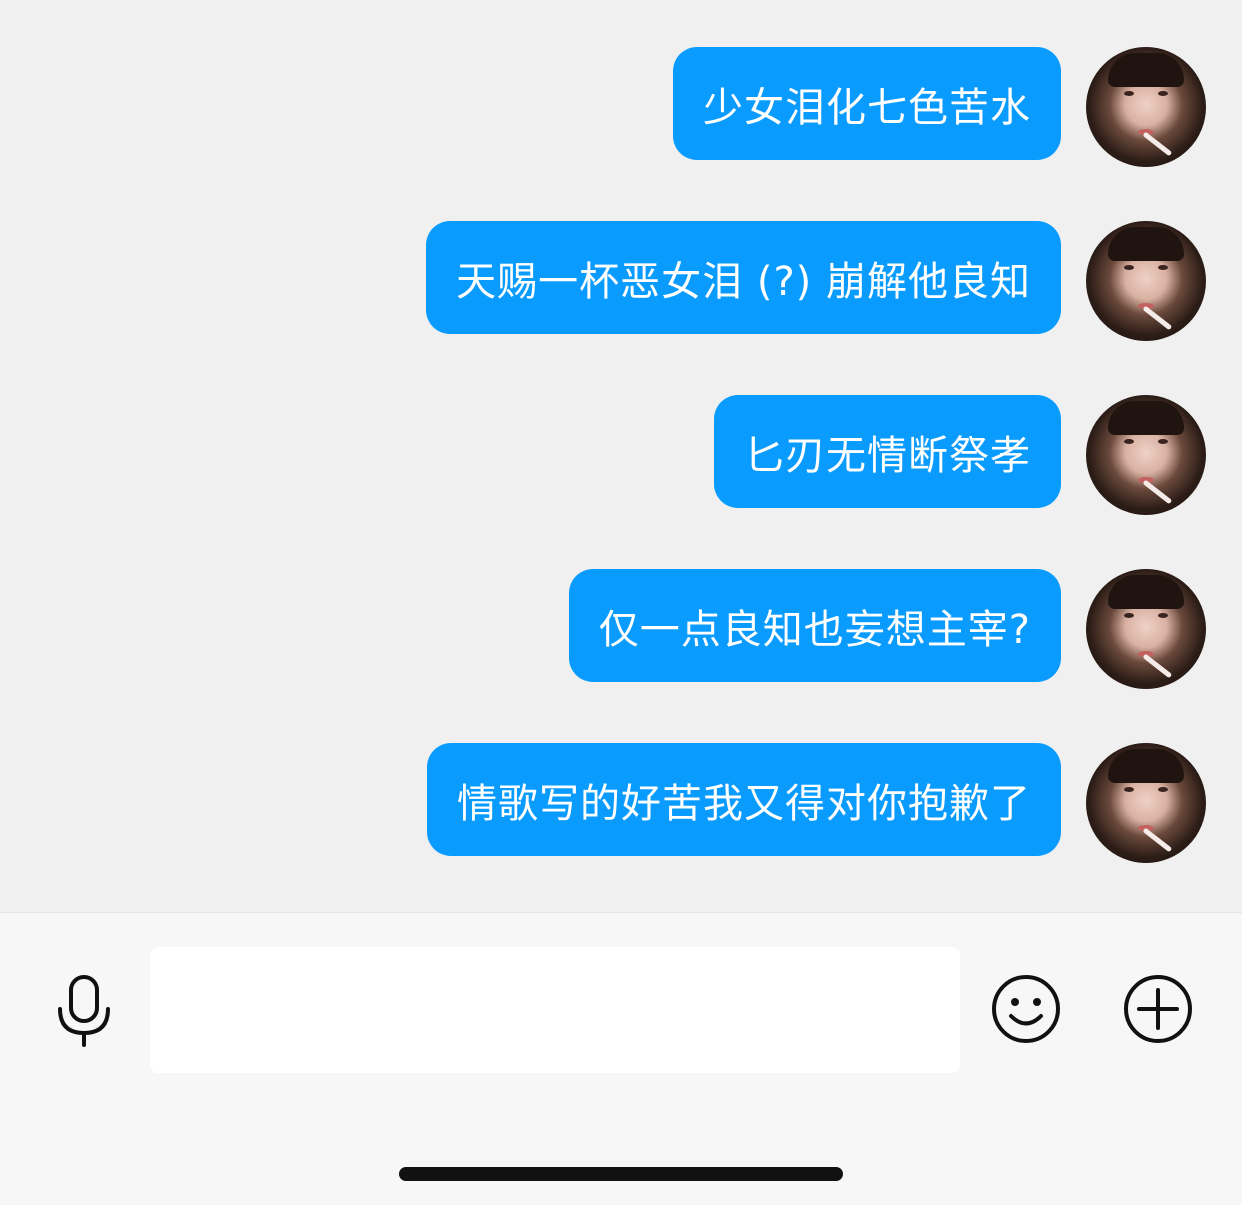  I want to click on message-text: 匕刃无情断祭孝, so click(887, 455).